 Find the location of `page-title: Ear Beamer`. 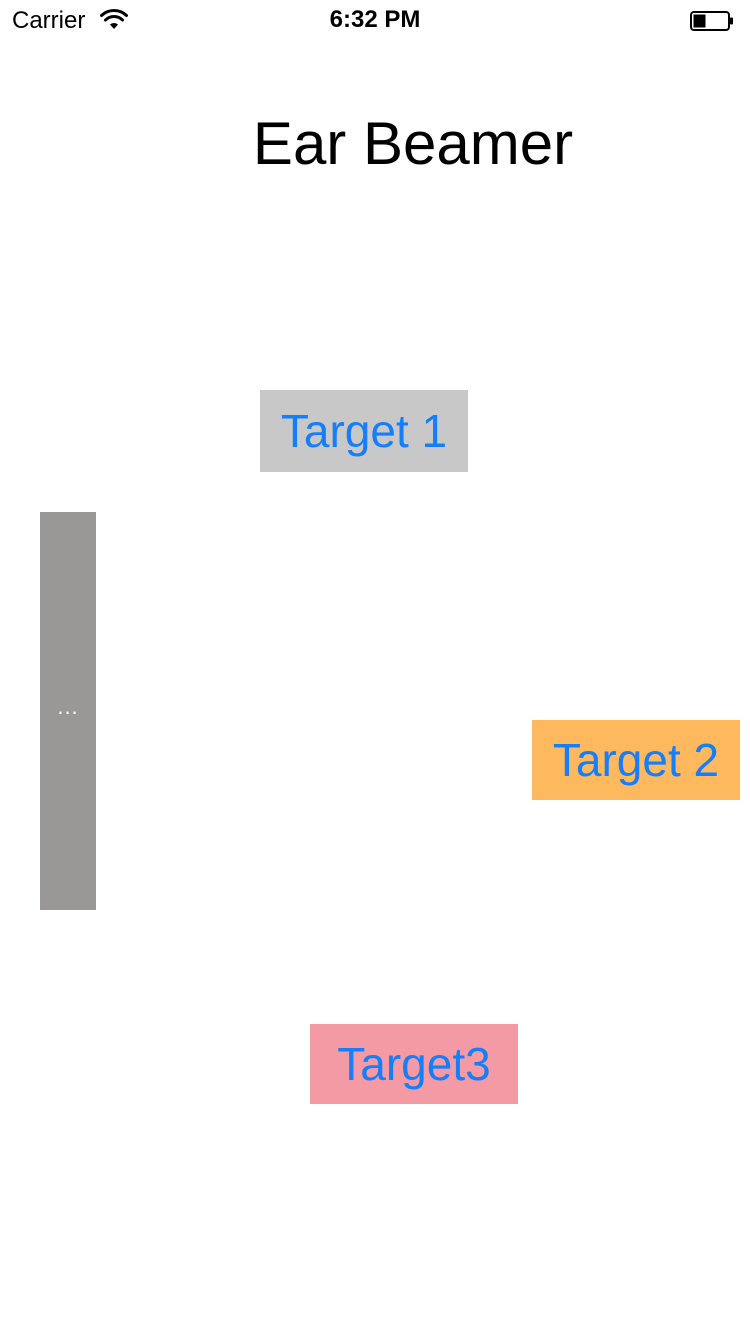

page-title: Ear Beamer is located at coordinates (413, 143).